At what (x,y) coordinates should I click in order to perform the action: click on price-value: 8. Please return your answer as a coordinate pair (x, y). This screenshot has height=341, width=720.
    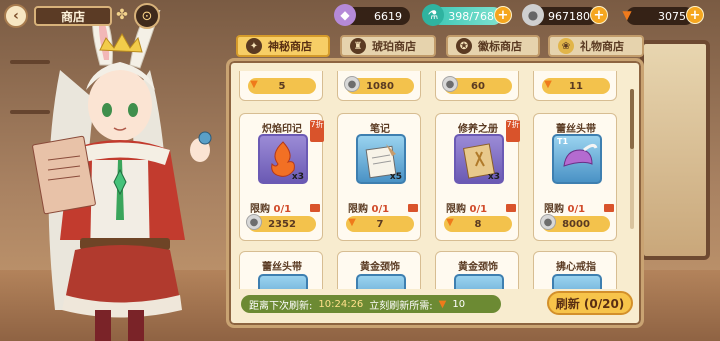
    Looking at the image, I should click on (478, 224).